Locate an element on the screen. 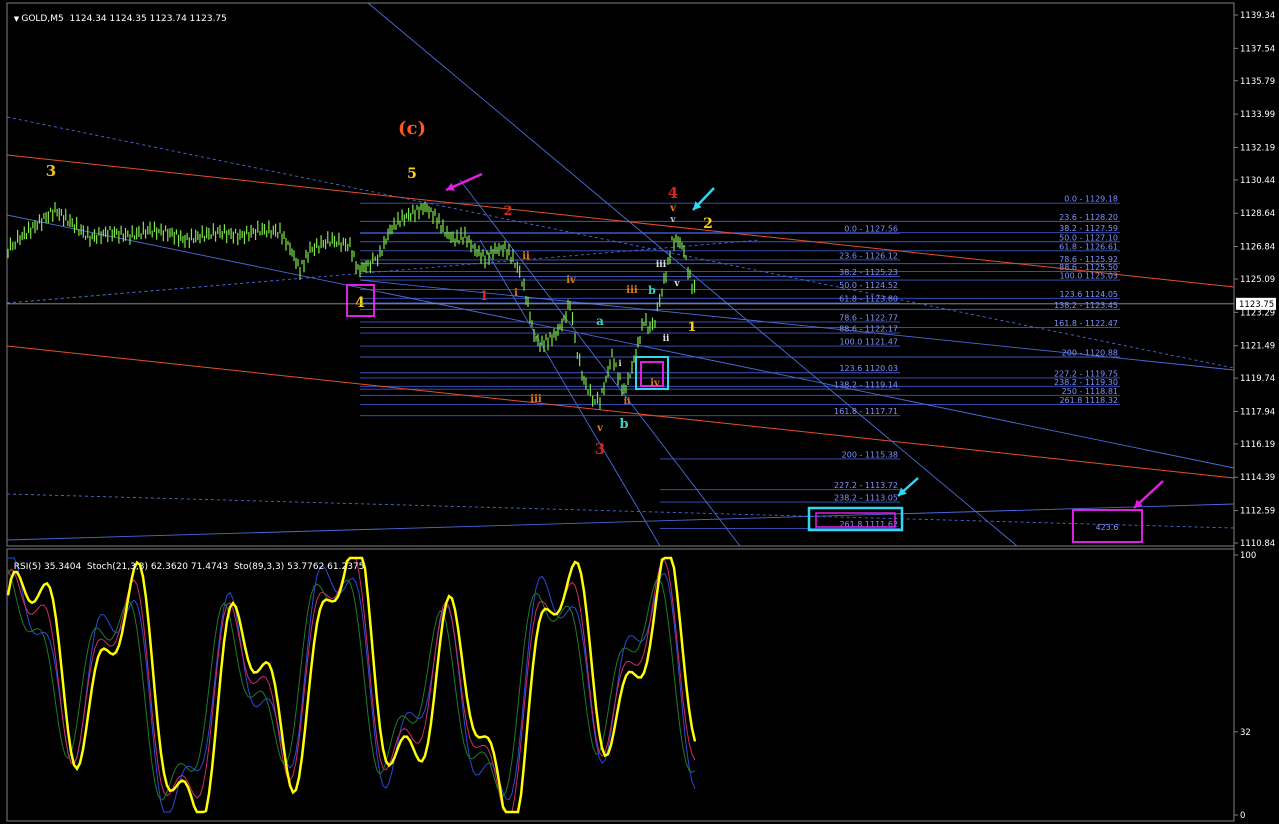 Image resolution: width=1279 pixels, height=824 pixels. price-tick-label: 1130.44 is located at coordinates (1257, 181).